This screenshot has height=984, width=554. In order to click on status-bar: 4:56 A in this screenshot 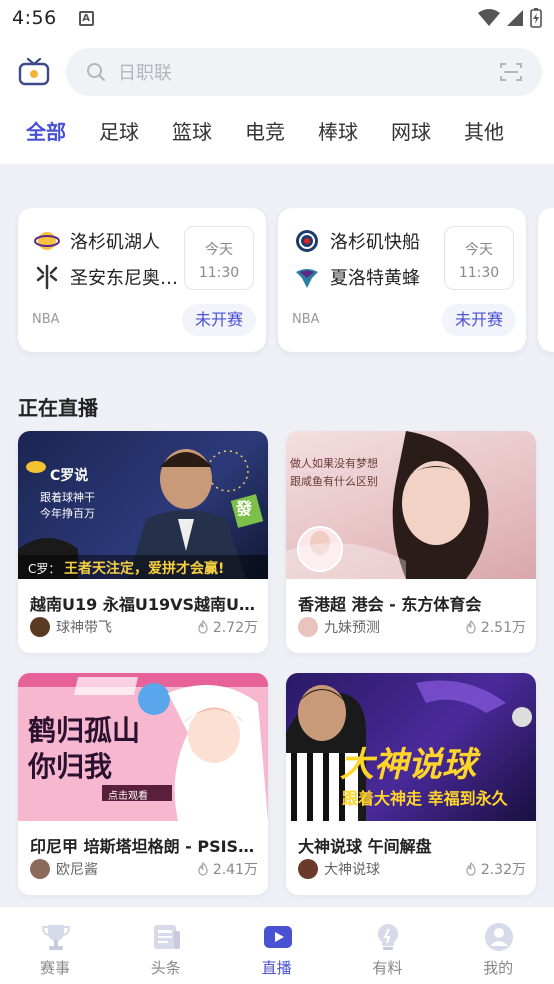, I will do `click(277, 18)`.